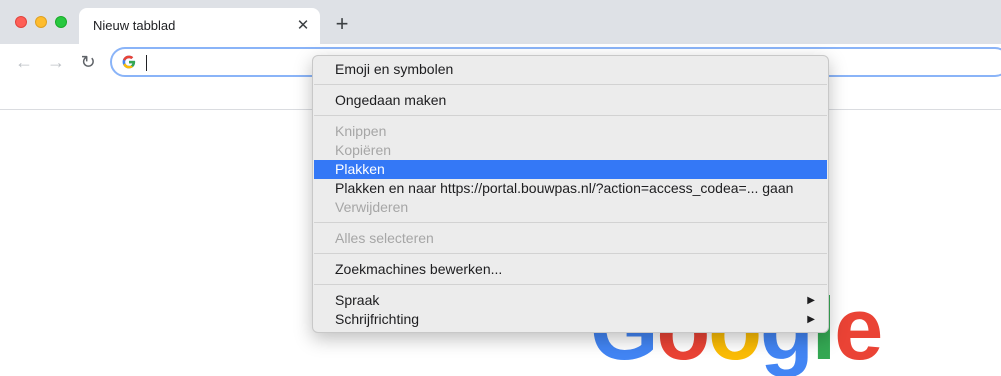 The image size is (1001, 376). Describe the element at coordinates (858, 327) in the screenshot. I see `google-logo-letter: e` at that location.